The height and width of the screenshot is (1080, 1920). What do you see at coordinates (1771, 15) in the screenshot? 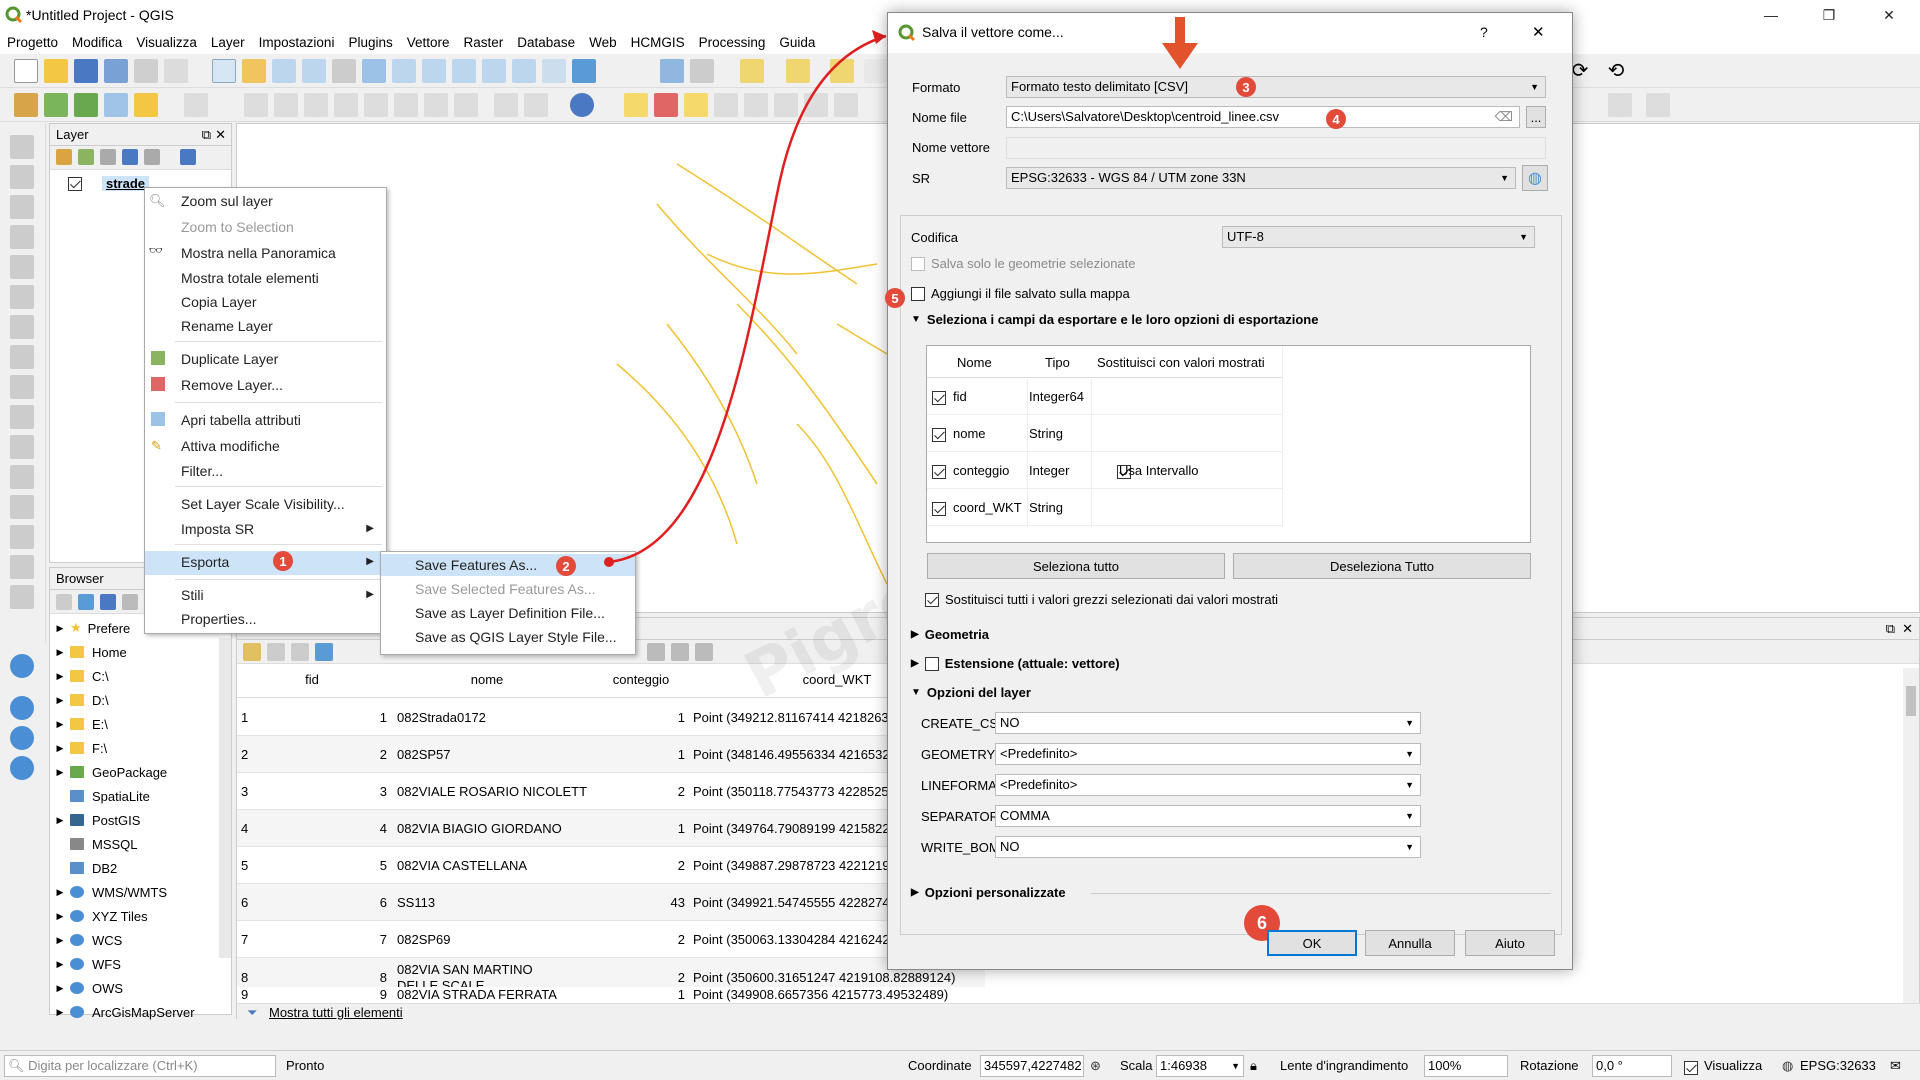
I see `minimize-button: —` at bounding box center [1771, 15].